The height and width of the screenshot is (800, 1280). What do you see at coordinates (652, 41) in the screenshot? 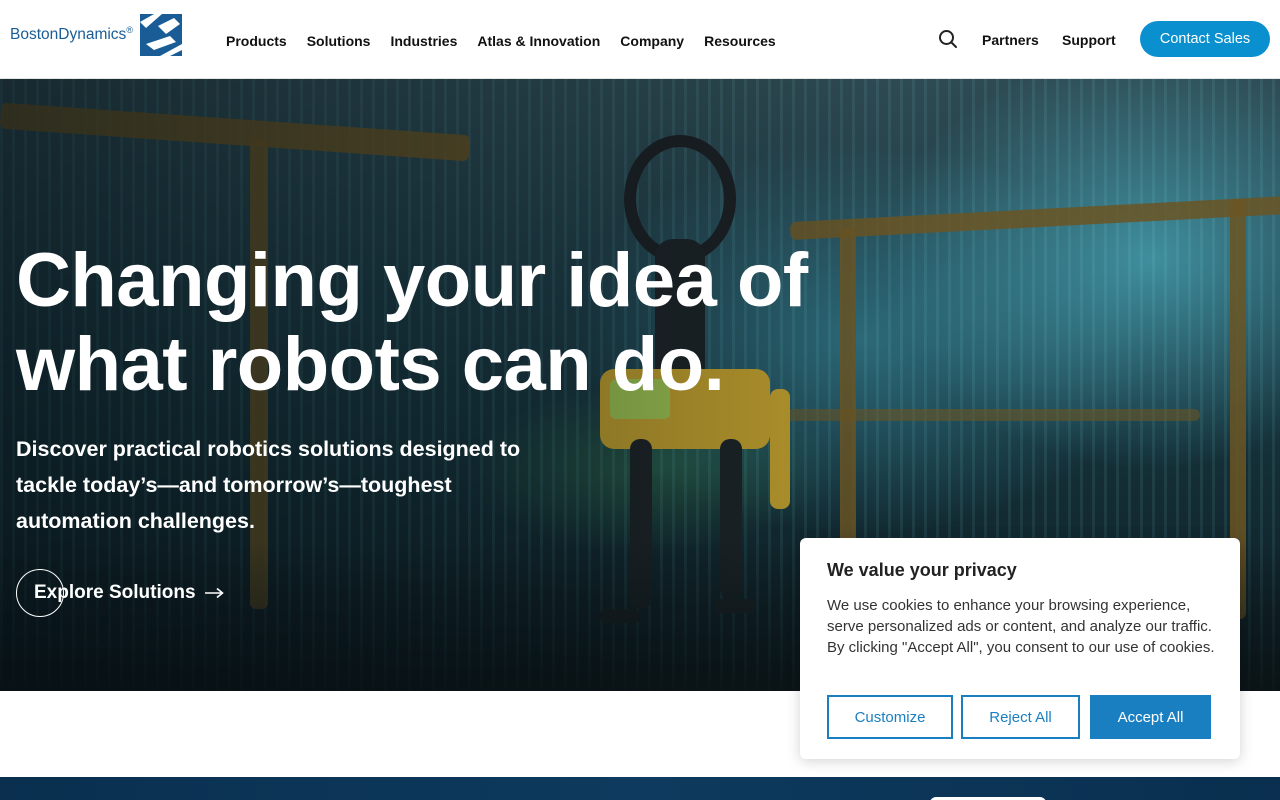
I see `nav-company: Company` at bounding box center [652, 41].